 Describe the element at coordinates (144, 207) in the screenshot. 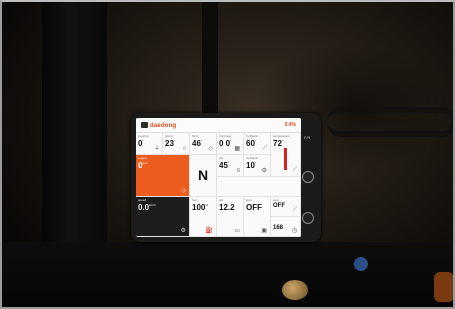

I see `value-text: 0.0` at that location.